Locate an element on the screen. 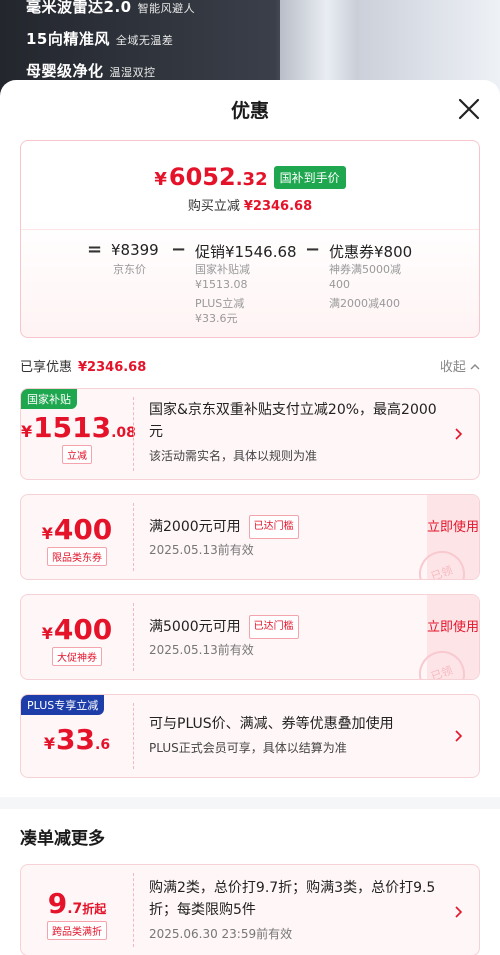 This screenshot has height=955, width=500. coupon2-amount: ¥400 is located at coordinates (77, 629).